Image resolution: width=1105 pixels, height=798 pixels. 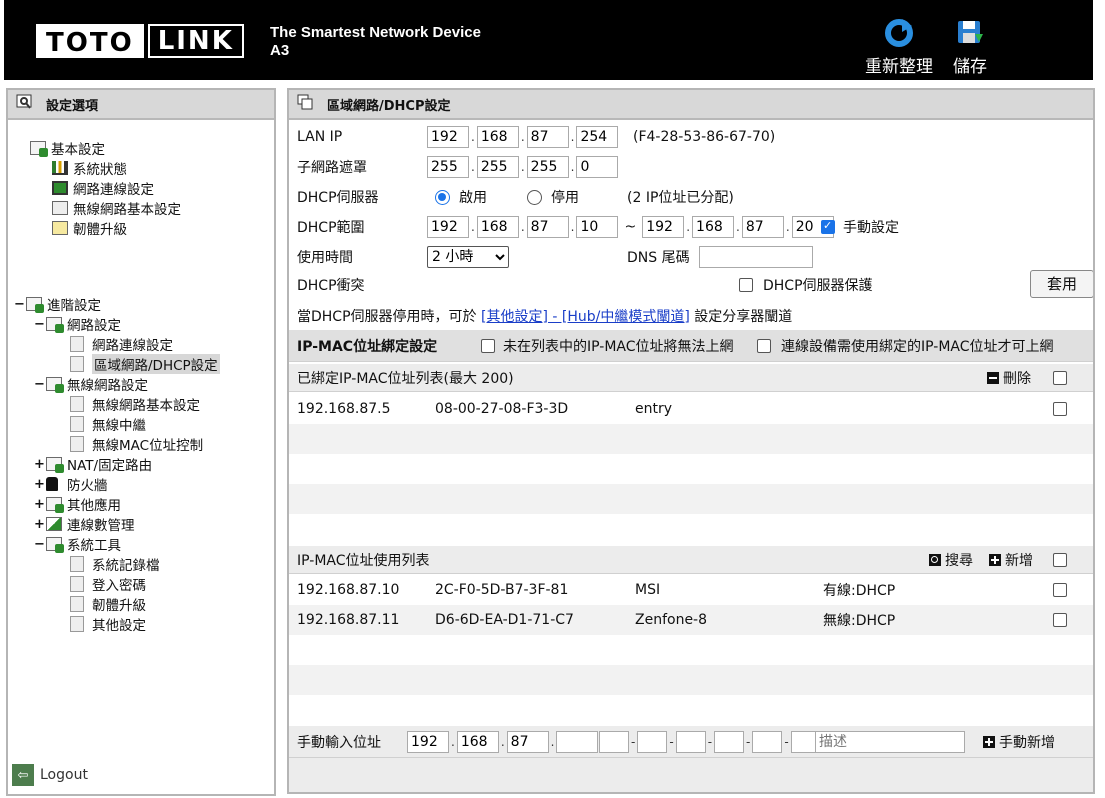 I want to click on dhcp-protect-checkbox, so click(x=746, y=285).